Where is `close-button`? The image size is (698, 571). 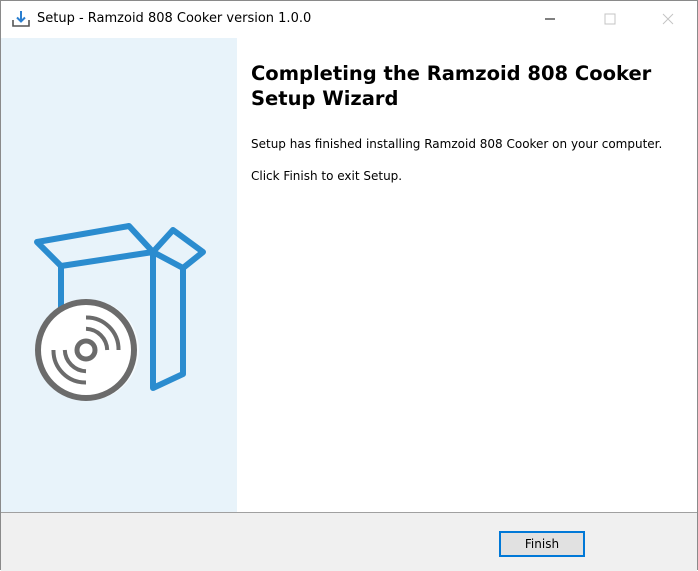 close-button is located at coordinates (668, 19).